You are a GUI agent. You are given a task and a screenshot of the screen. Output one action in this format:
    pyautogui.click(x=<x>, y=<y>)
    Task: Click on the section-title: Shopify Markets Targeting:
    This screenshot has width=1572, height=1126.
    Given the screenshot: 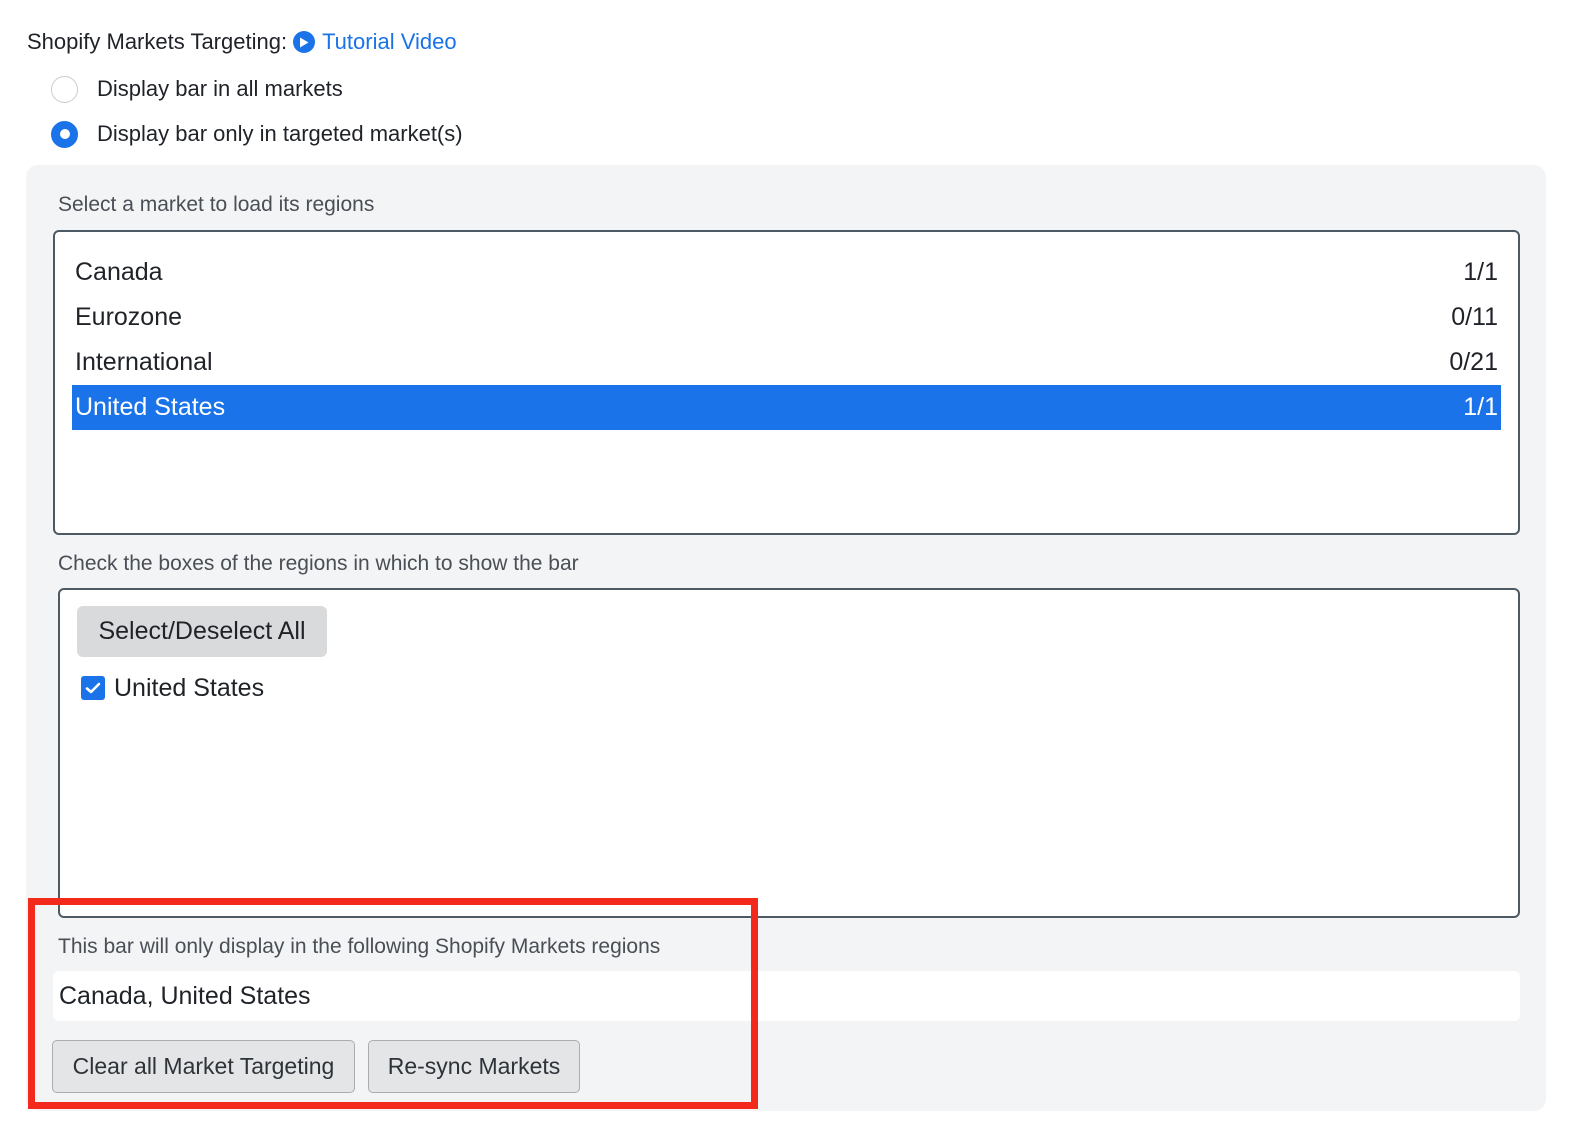 What is the action you would take?
    pyautogui.click(x=157, y=41)
    